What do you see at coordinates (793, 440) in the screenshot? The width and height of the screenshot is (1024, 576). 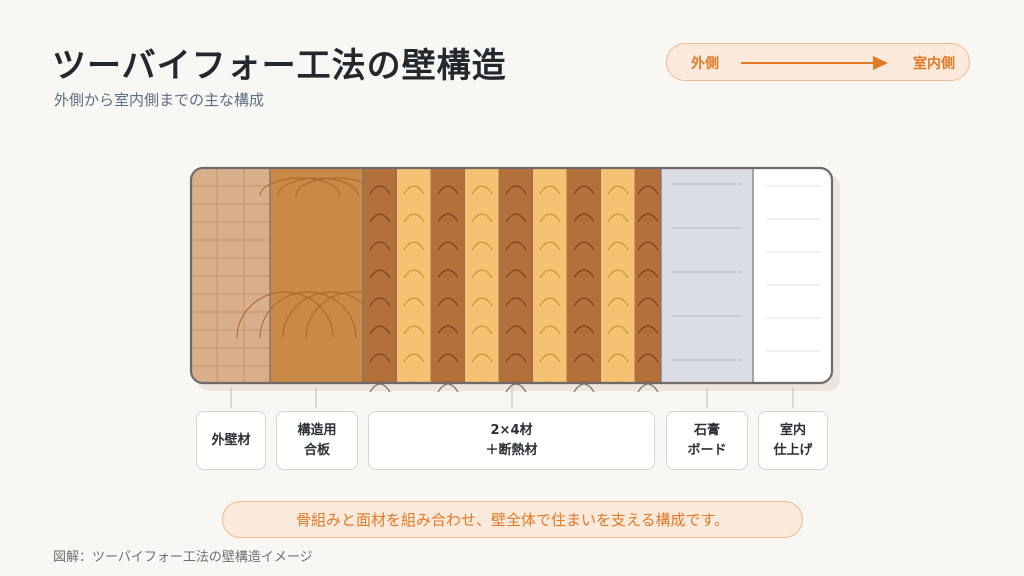 I see `label-interior: 室内 仕上げ` at bounding box center [793, 440].